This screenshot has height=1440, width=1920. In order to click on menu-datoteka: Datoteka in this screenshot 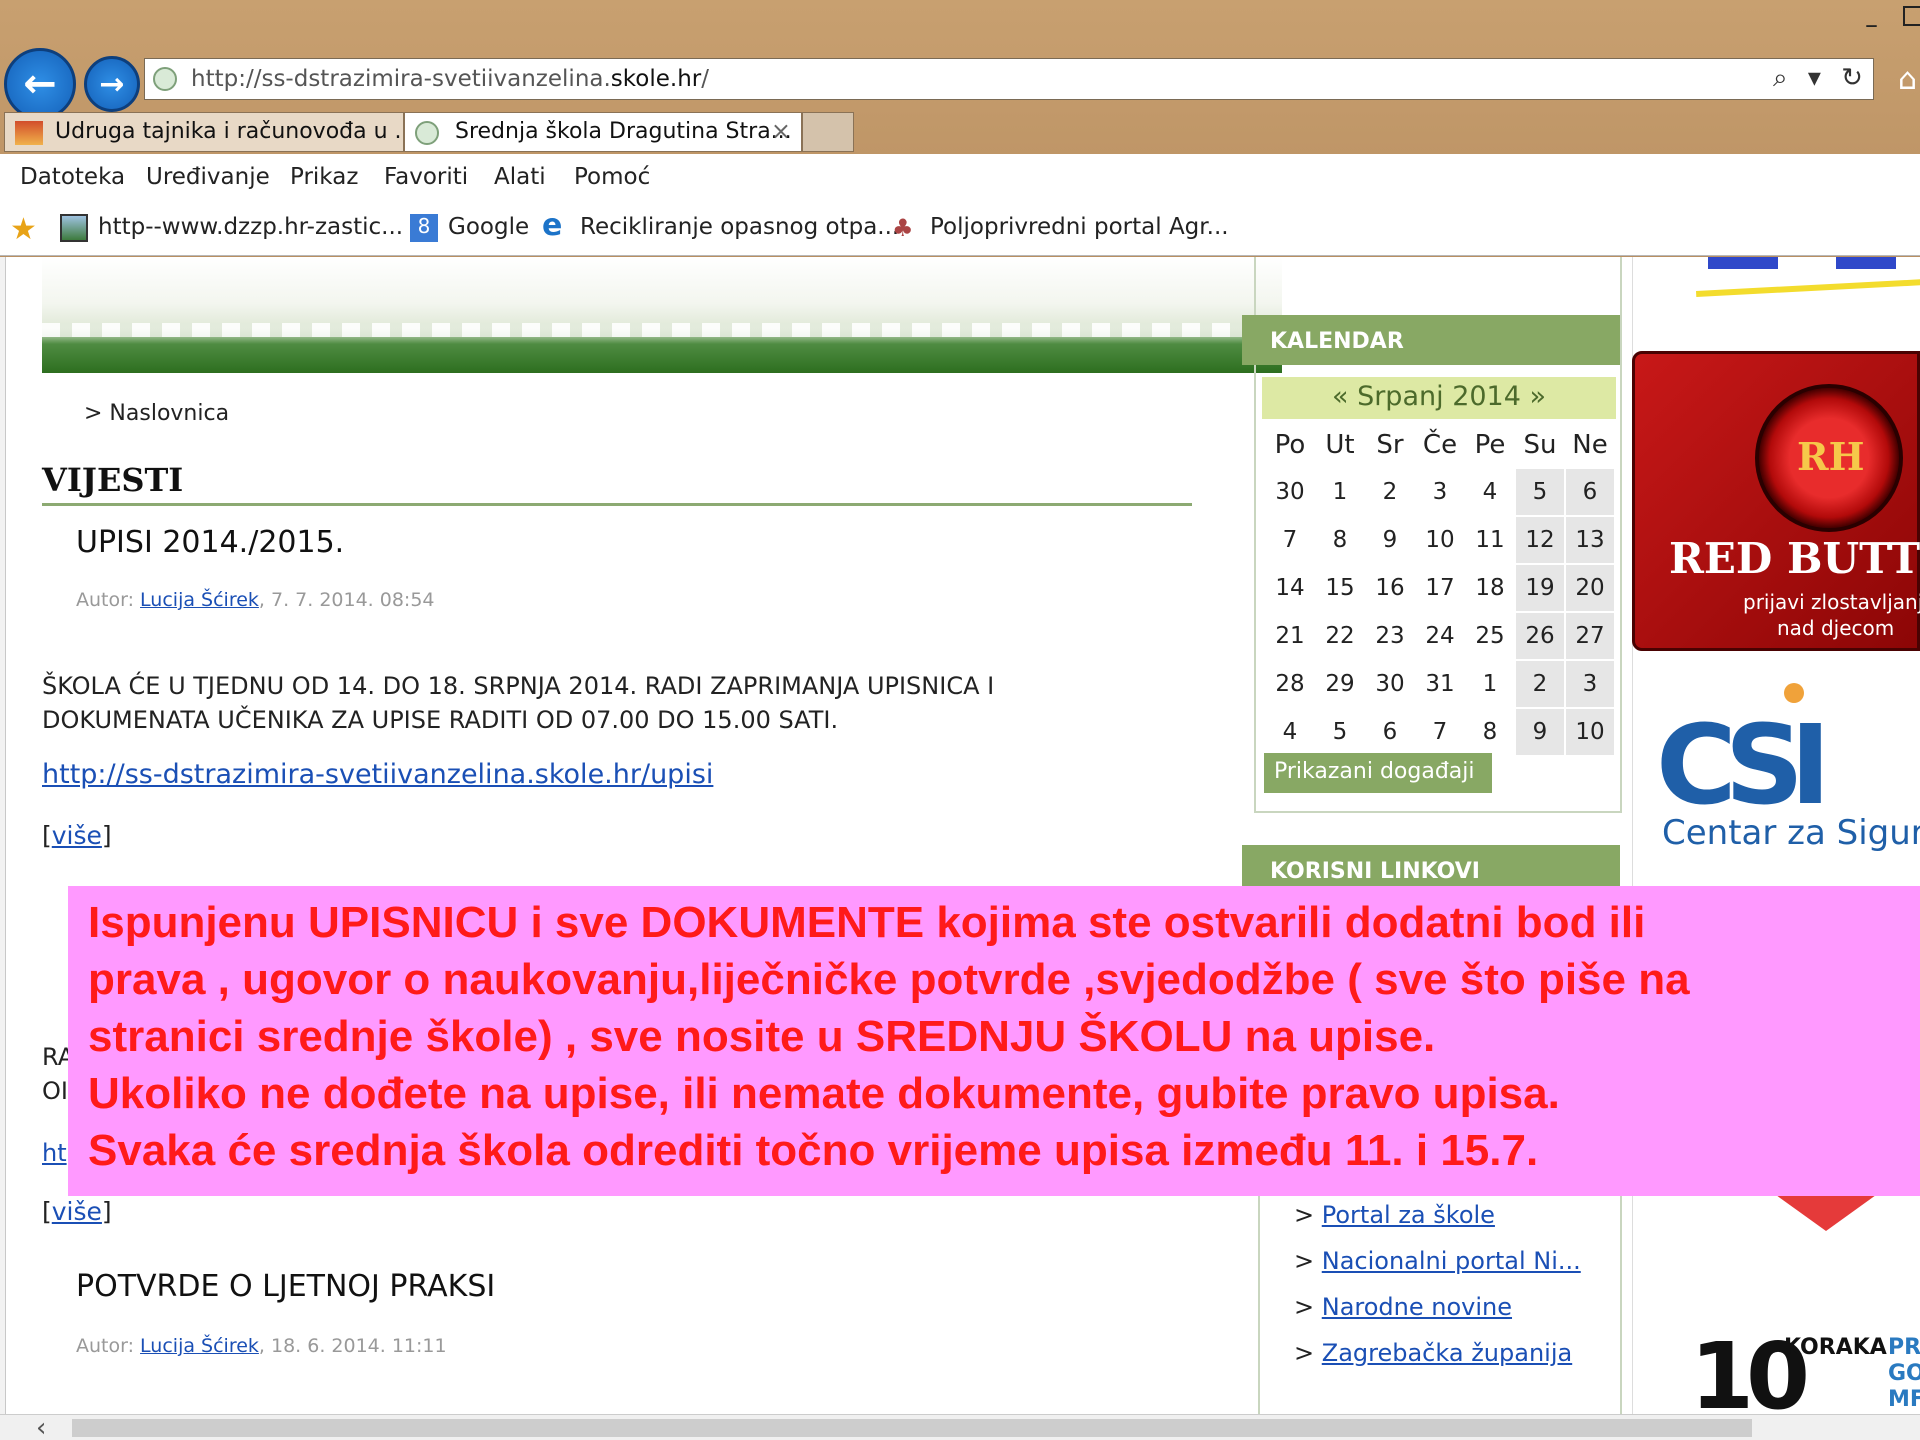, I will do `click(72, 177)`.